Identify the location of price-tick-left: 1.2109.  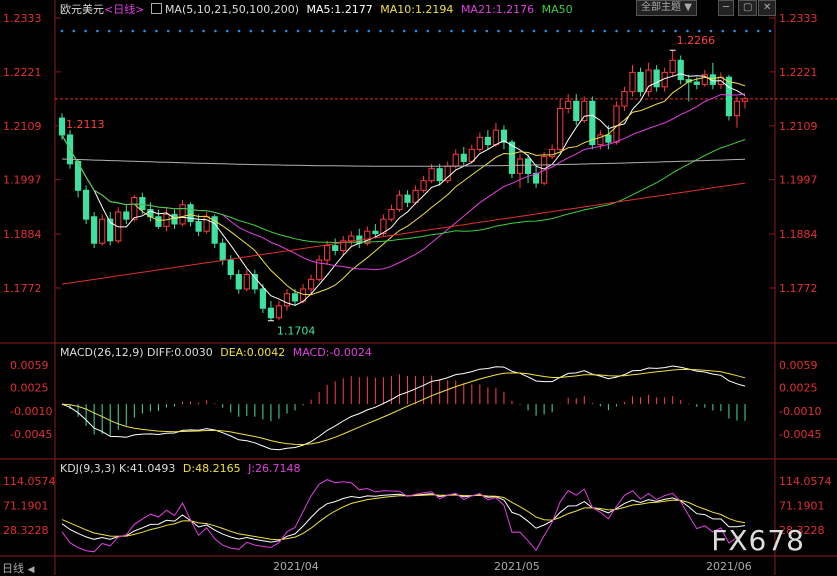
(22, 126).